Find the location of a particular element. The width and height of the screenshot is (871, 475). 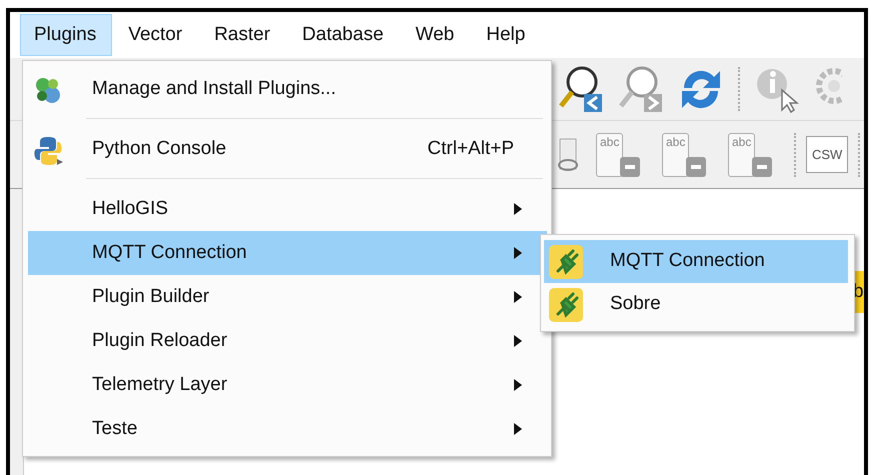

menu-item: Sobre is located at coordinates (696, 304).